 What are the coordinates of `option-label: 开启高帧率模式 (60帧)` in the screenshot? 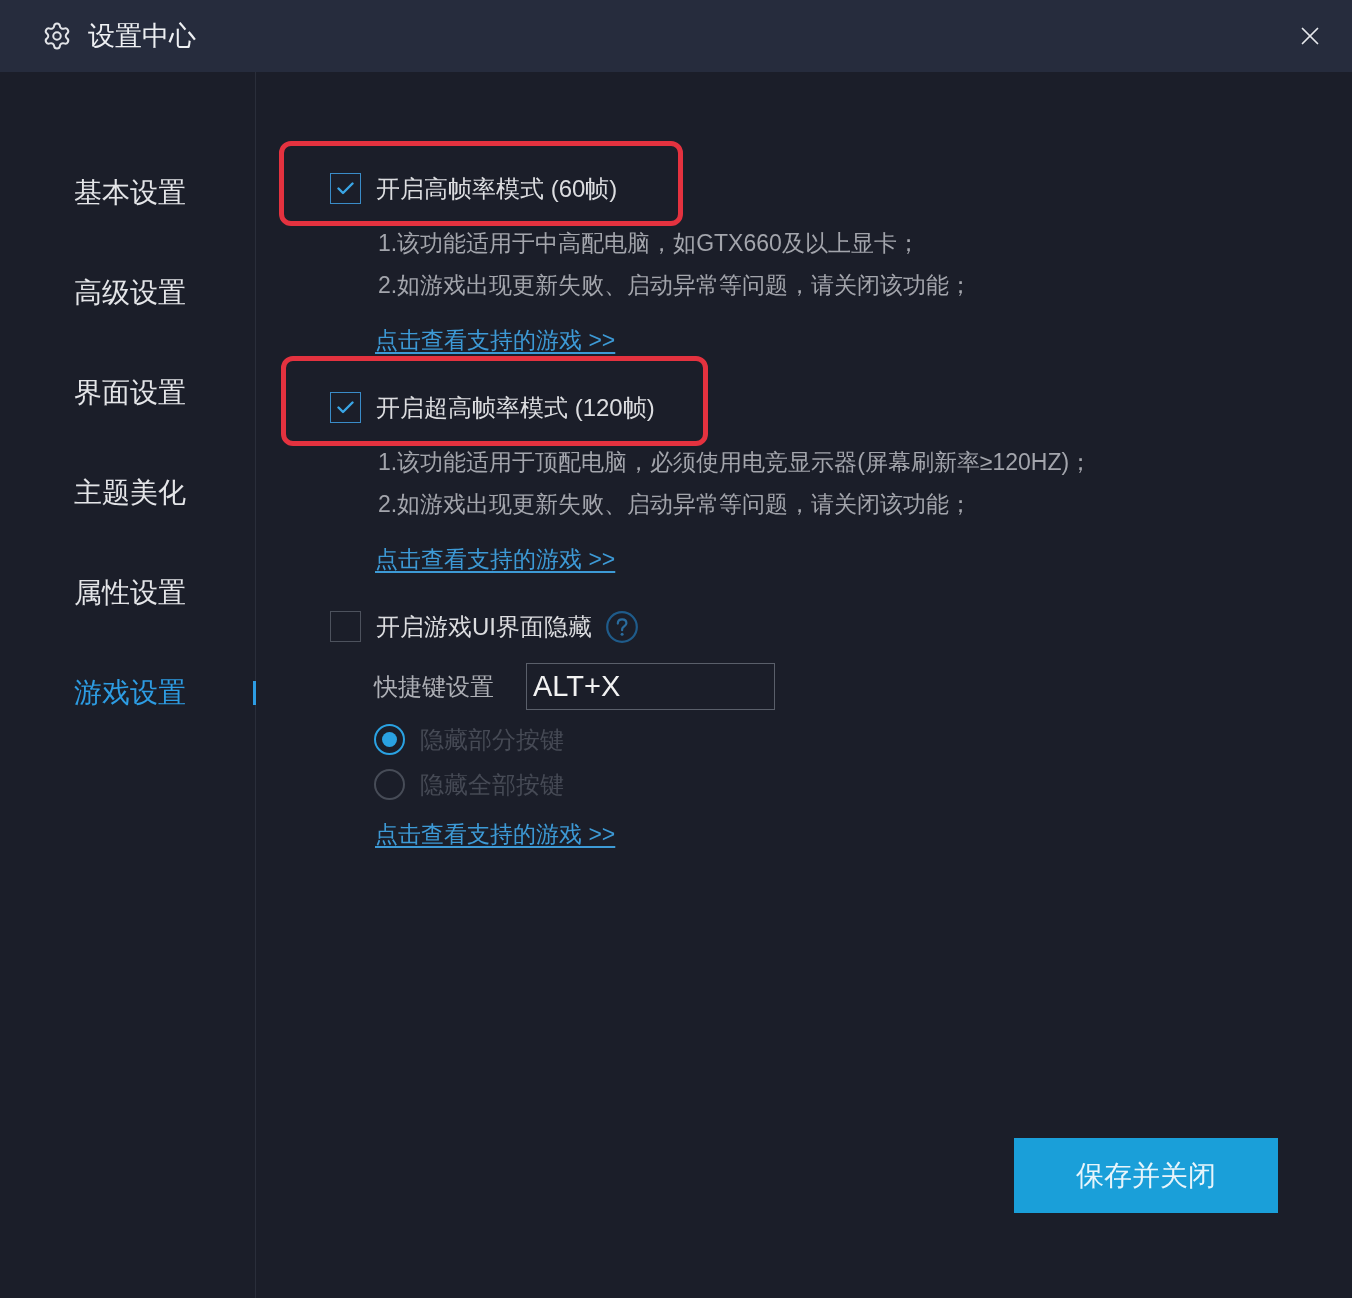 It's located at (497, 189).